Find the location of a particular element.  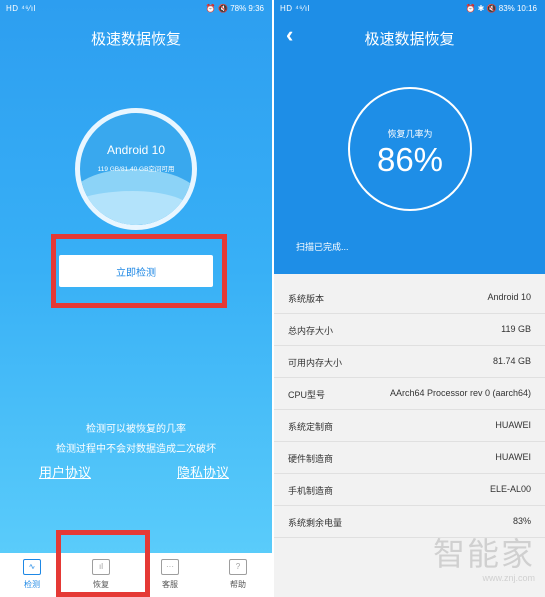

info-value: 119 GB is located at coordinates (516, 329).